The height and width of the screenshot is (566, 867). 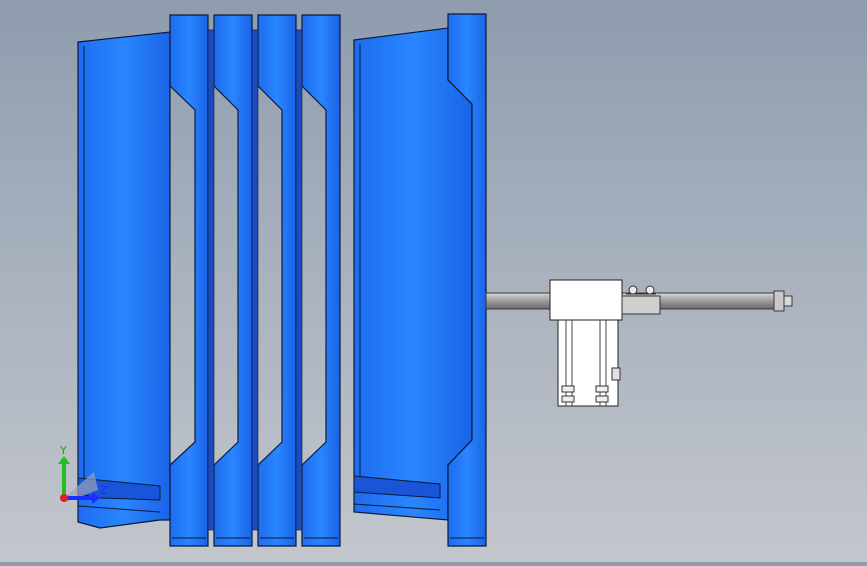 What do you see at coordinates (124, 280) in the screenshot?
I see `mold-base-body` at bounding box center [124, 280].